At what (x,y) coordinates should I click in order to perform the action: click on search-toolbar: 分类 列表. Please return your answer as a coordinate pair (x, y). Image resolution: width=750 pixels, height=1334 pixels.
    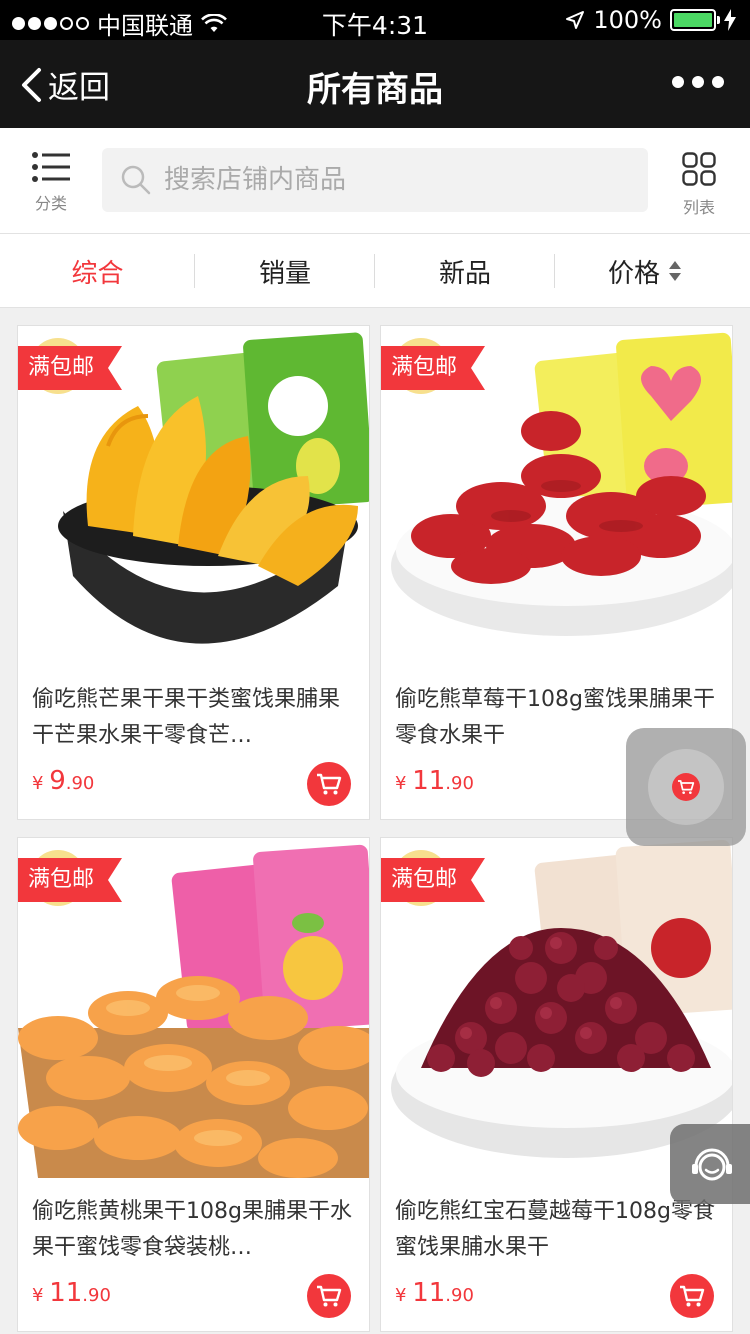
    Looking at the image, I should click on (375, 181).